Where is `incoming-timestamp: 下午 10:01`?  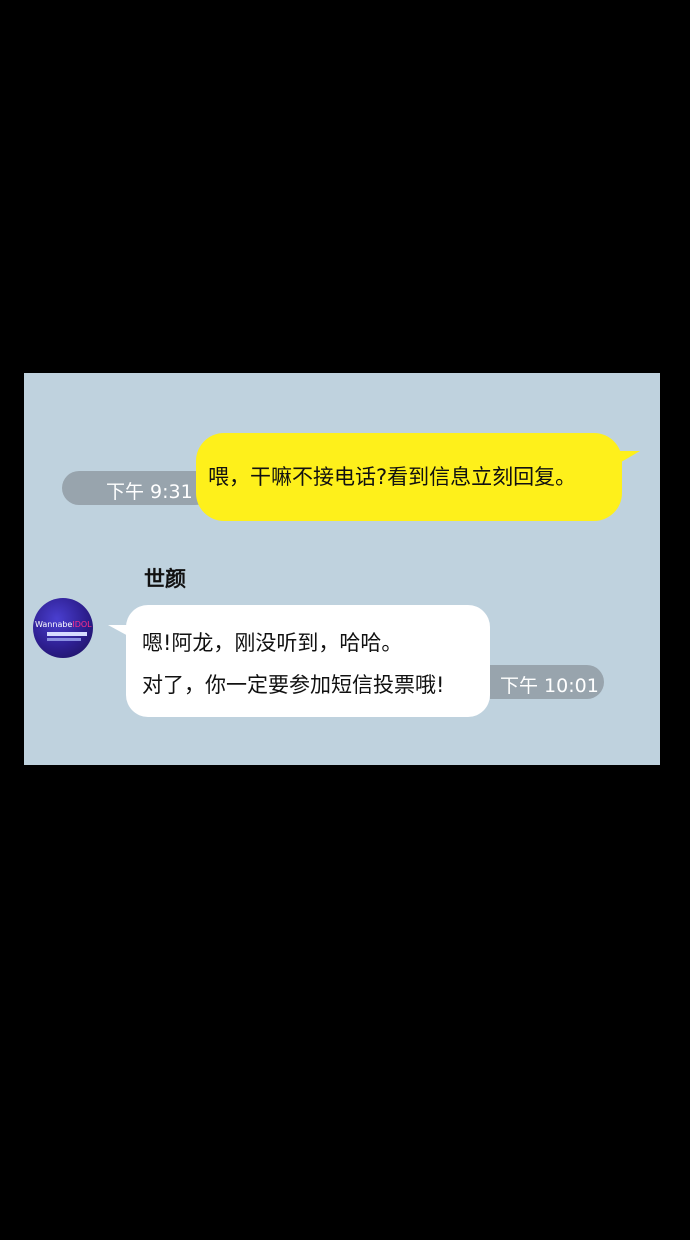
incoming-timestamp: 下午 10:01 is located at coordinates (549, 686).